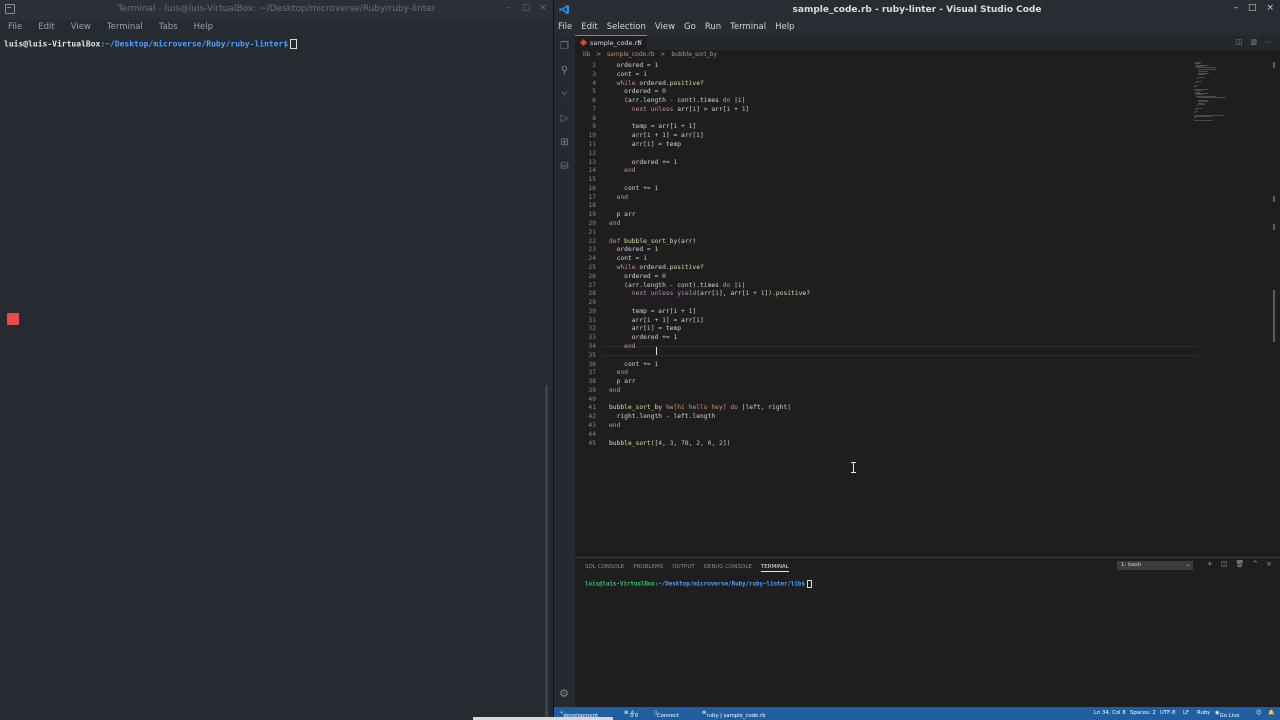 This screenshot has width=1280, height=720. What do you see at coordinates (865, 127) in the screenshot?
I see `code-line: 9 temp = arr[i + 1]` at bounding box center [865, 127].